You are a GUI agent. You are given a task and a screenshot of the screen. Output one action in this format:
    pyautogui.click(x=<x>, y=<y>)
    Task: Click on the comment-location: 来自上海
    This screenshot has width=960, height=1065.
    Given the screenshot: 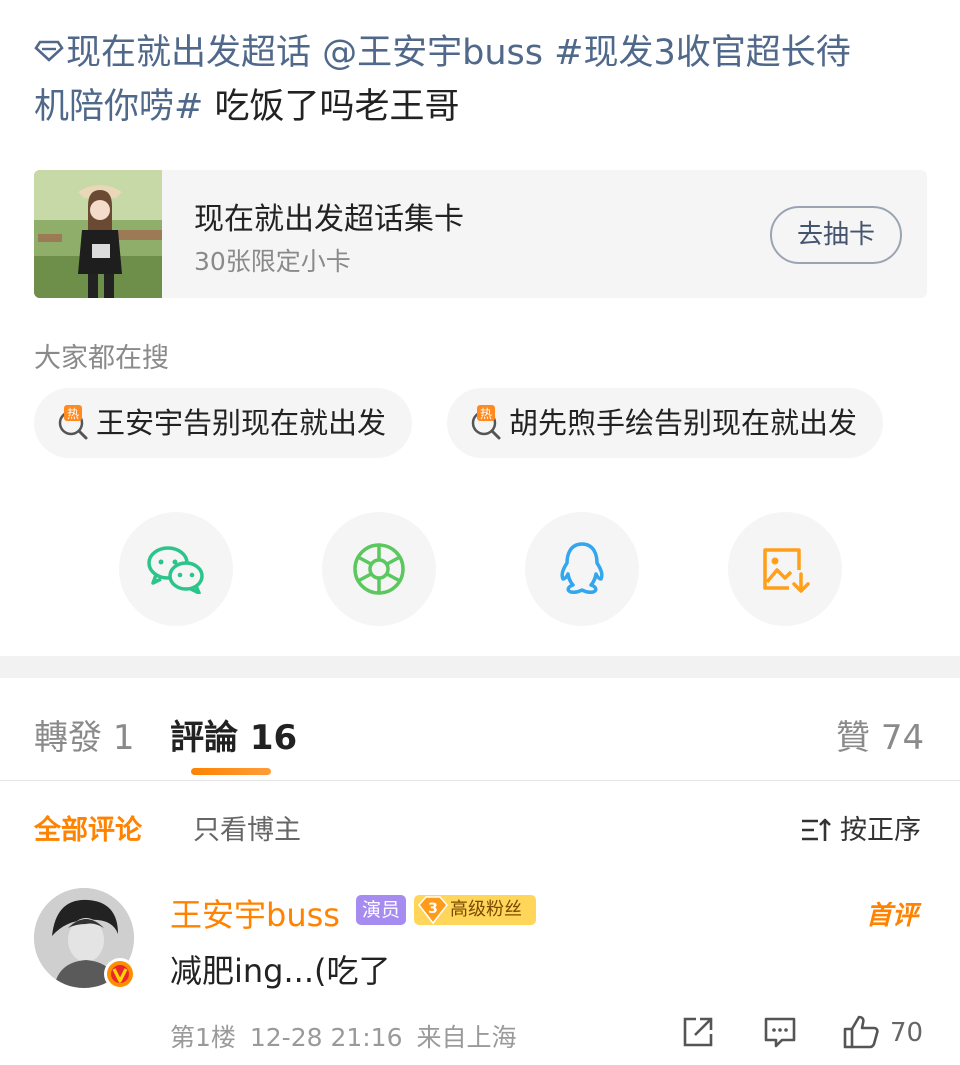 What is the action you would take?
    pyautogui.click(x=466, y=1037)
    